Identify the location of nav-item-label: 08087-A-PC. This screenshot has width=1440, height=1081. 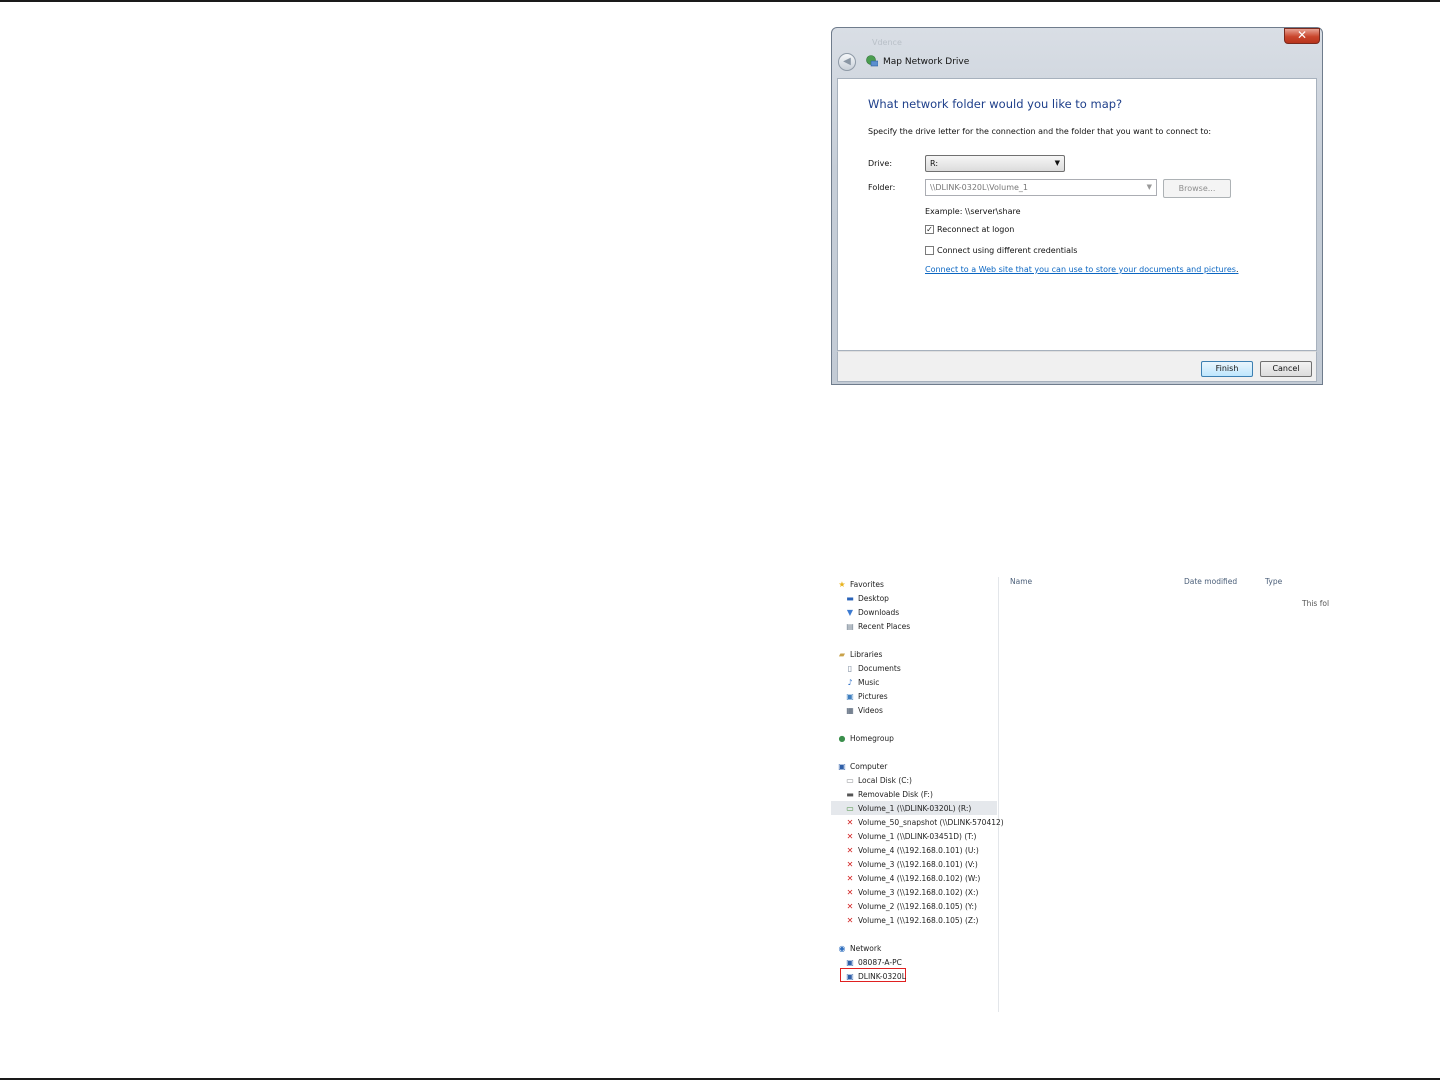
(880, 962).